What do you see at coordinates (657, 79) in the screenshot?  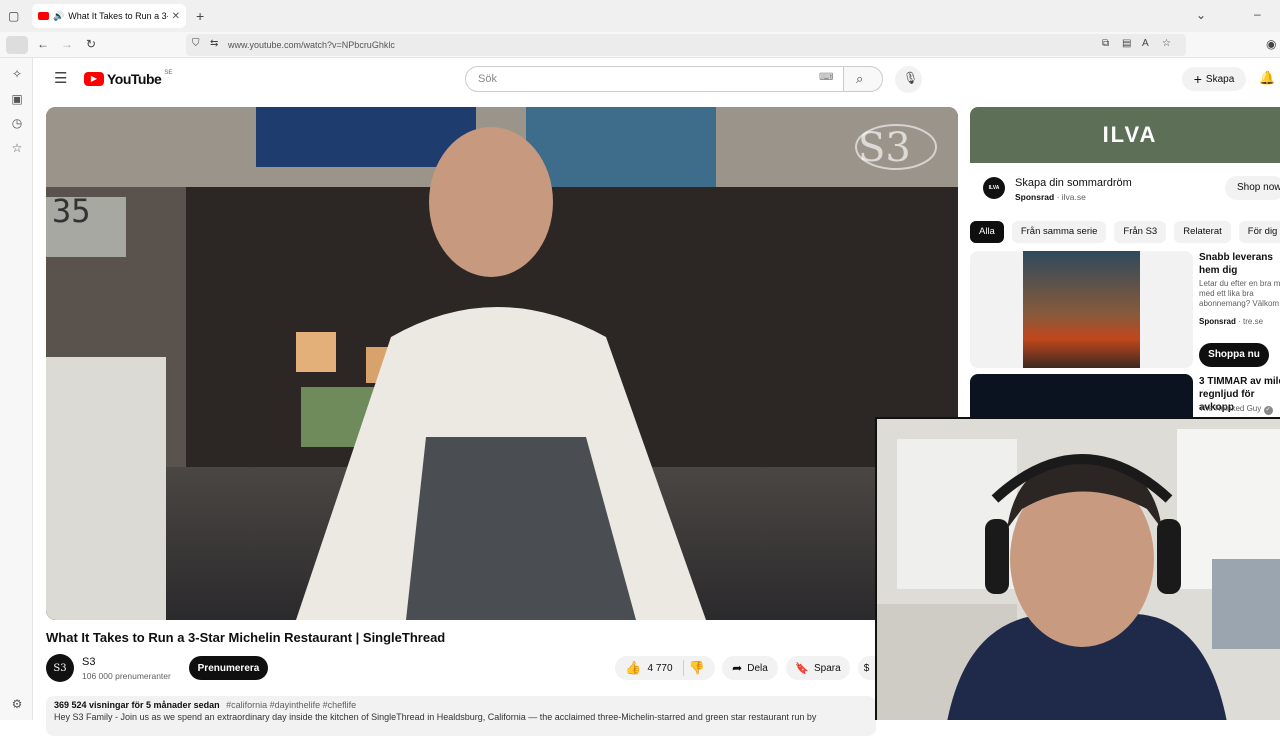 I see `search-input: Sök` at bounding box center [657, 79].